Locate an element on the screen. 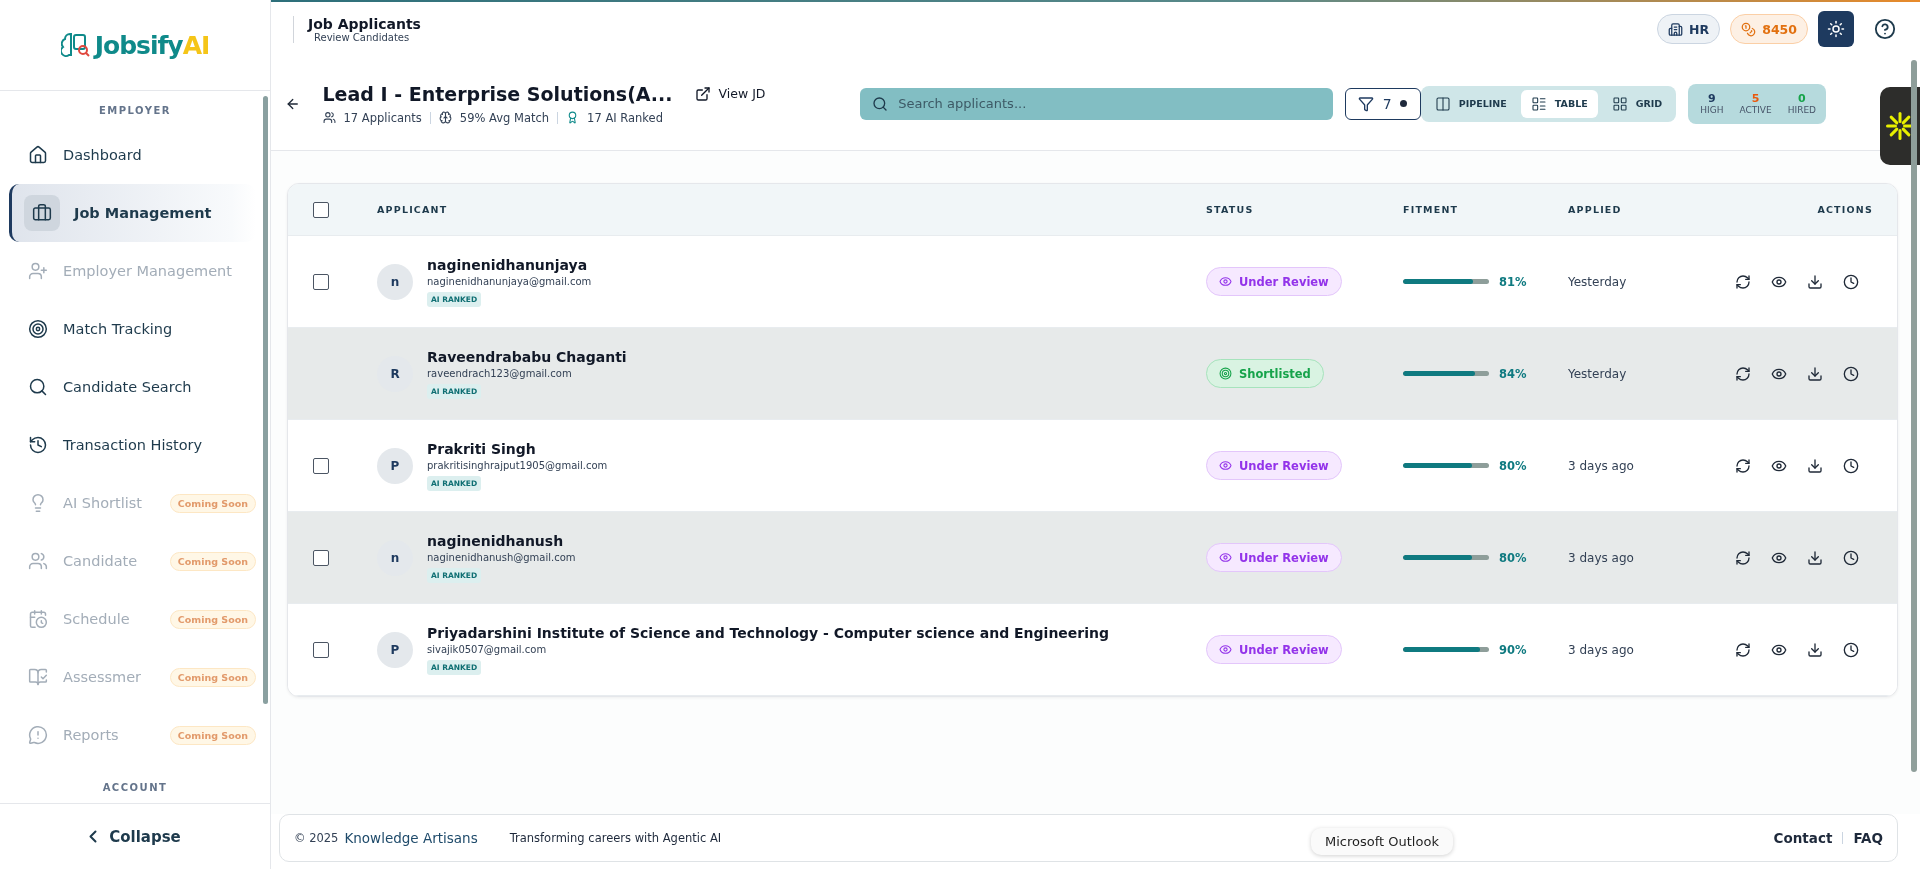 This screenshot has height=869, width=1920. nav-item: Transaction History is located at coordinates (138, 445).